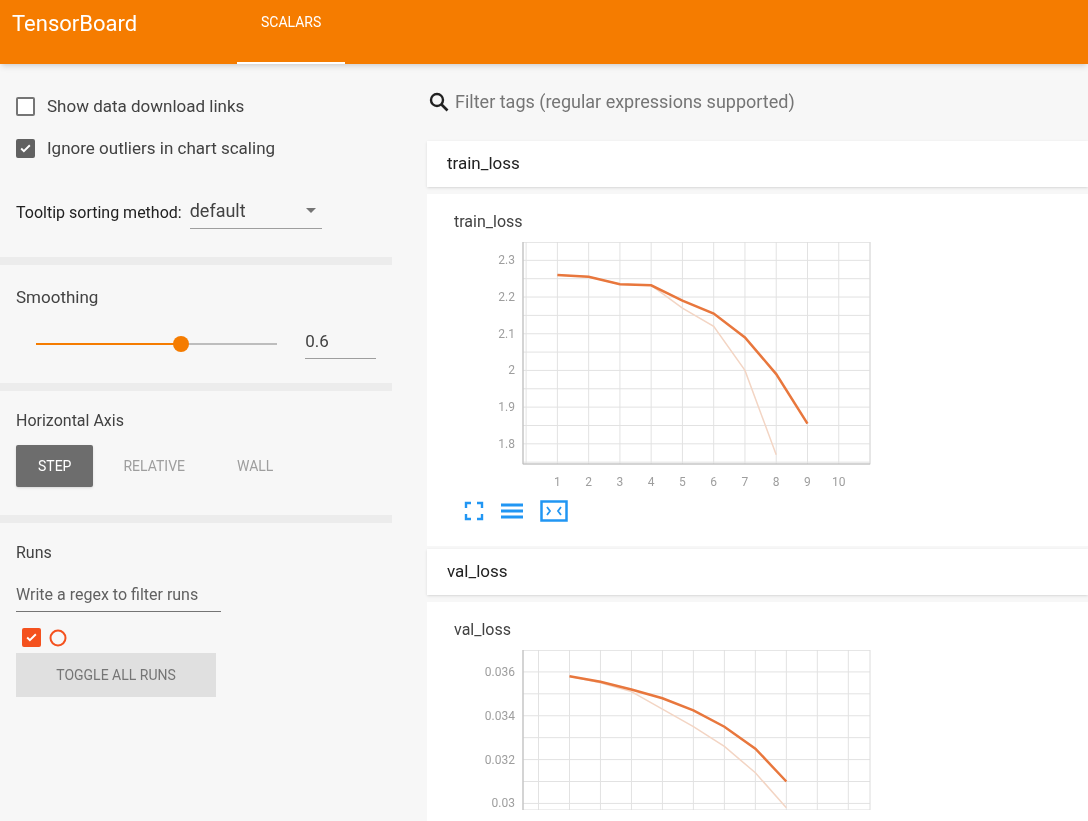 The image size is (1088, 821). What do you see at coordinates (310, 210) in the screenshot?
I see `dropdown-arrow-icon` at bounding box center [310, 210].